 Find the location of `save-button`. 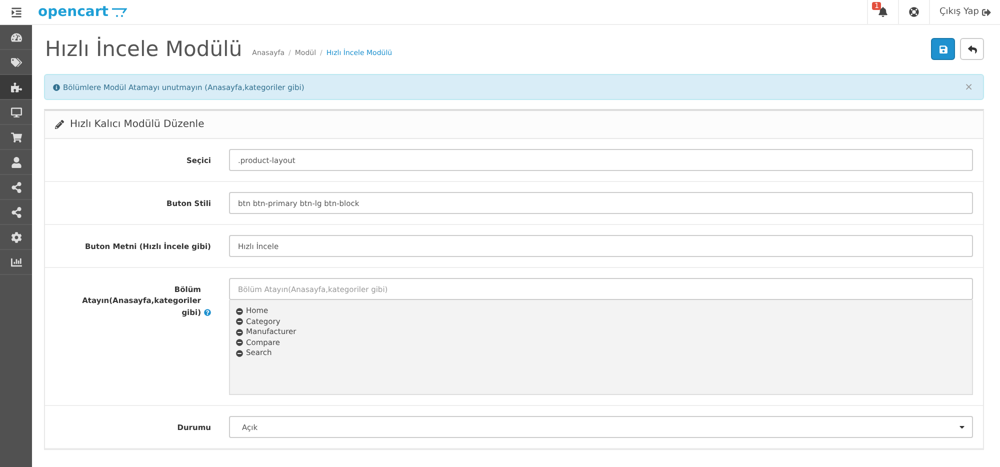

save-button is located at coordinates (943, 49).